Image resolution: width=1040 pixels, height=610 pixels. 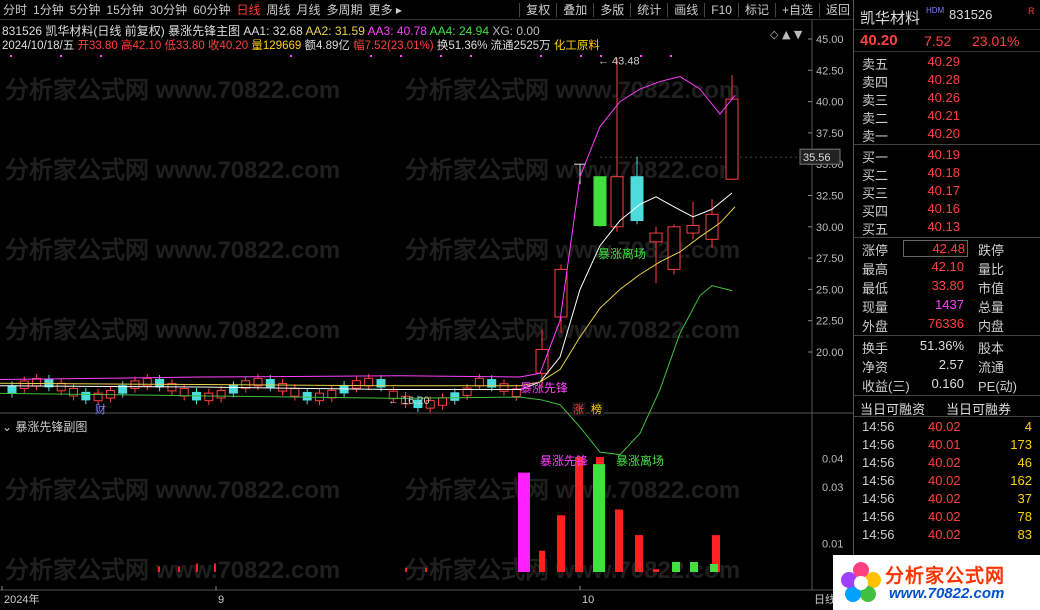 I want to click on x-tick-label: 2024年, so click(x=21, y=599).